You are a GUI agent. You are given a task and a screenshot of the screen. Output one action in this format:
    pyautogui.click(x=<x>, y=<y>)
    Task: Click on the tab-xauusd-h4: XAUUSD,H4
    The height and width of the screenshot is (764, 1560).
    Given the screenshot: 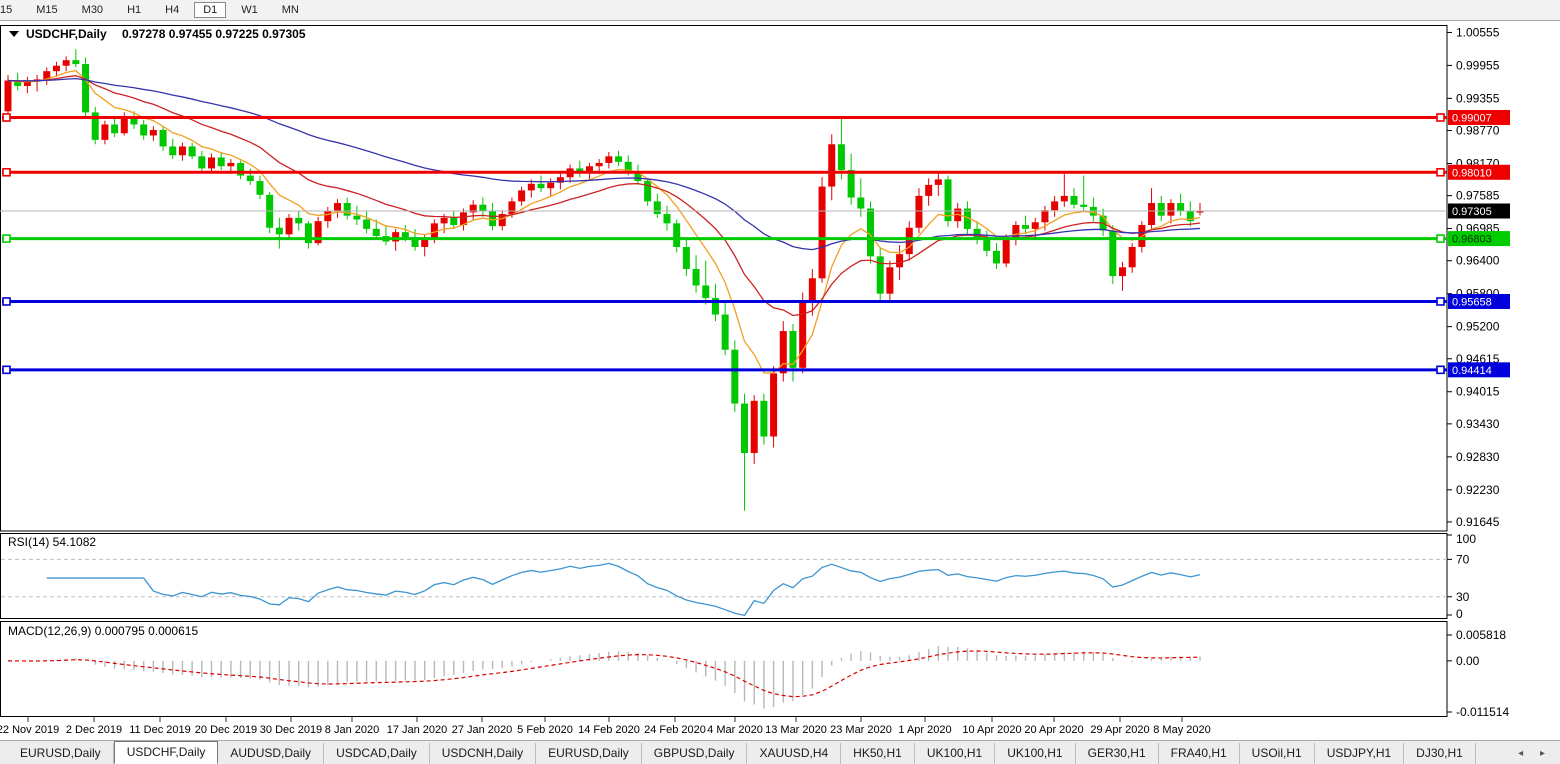 What is the action you would take?
    pyautogui.click(x=794, y=753)
    